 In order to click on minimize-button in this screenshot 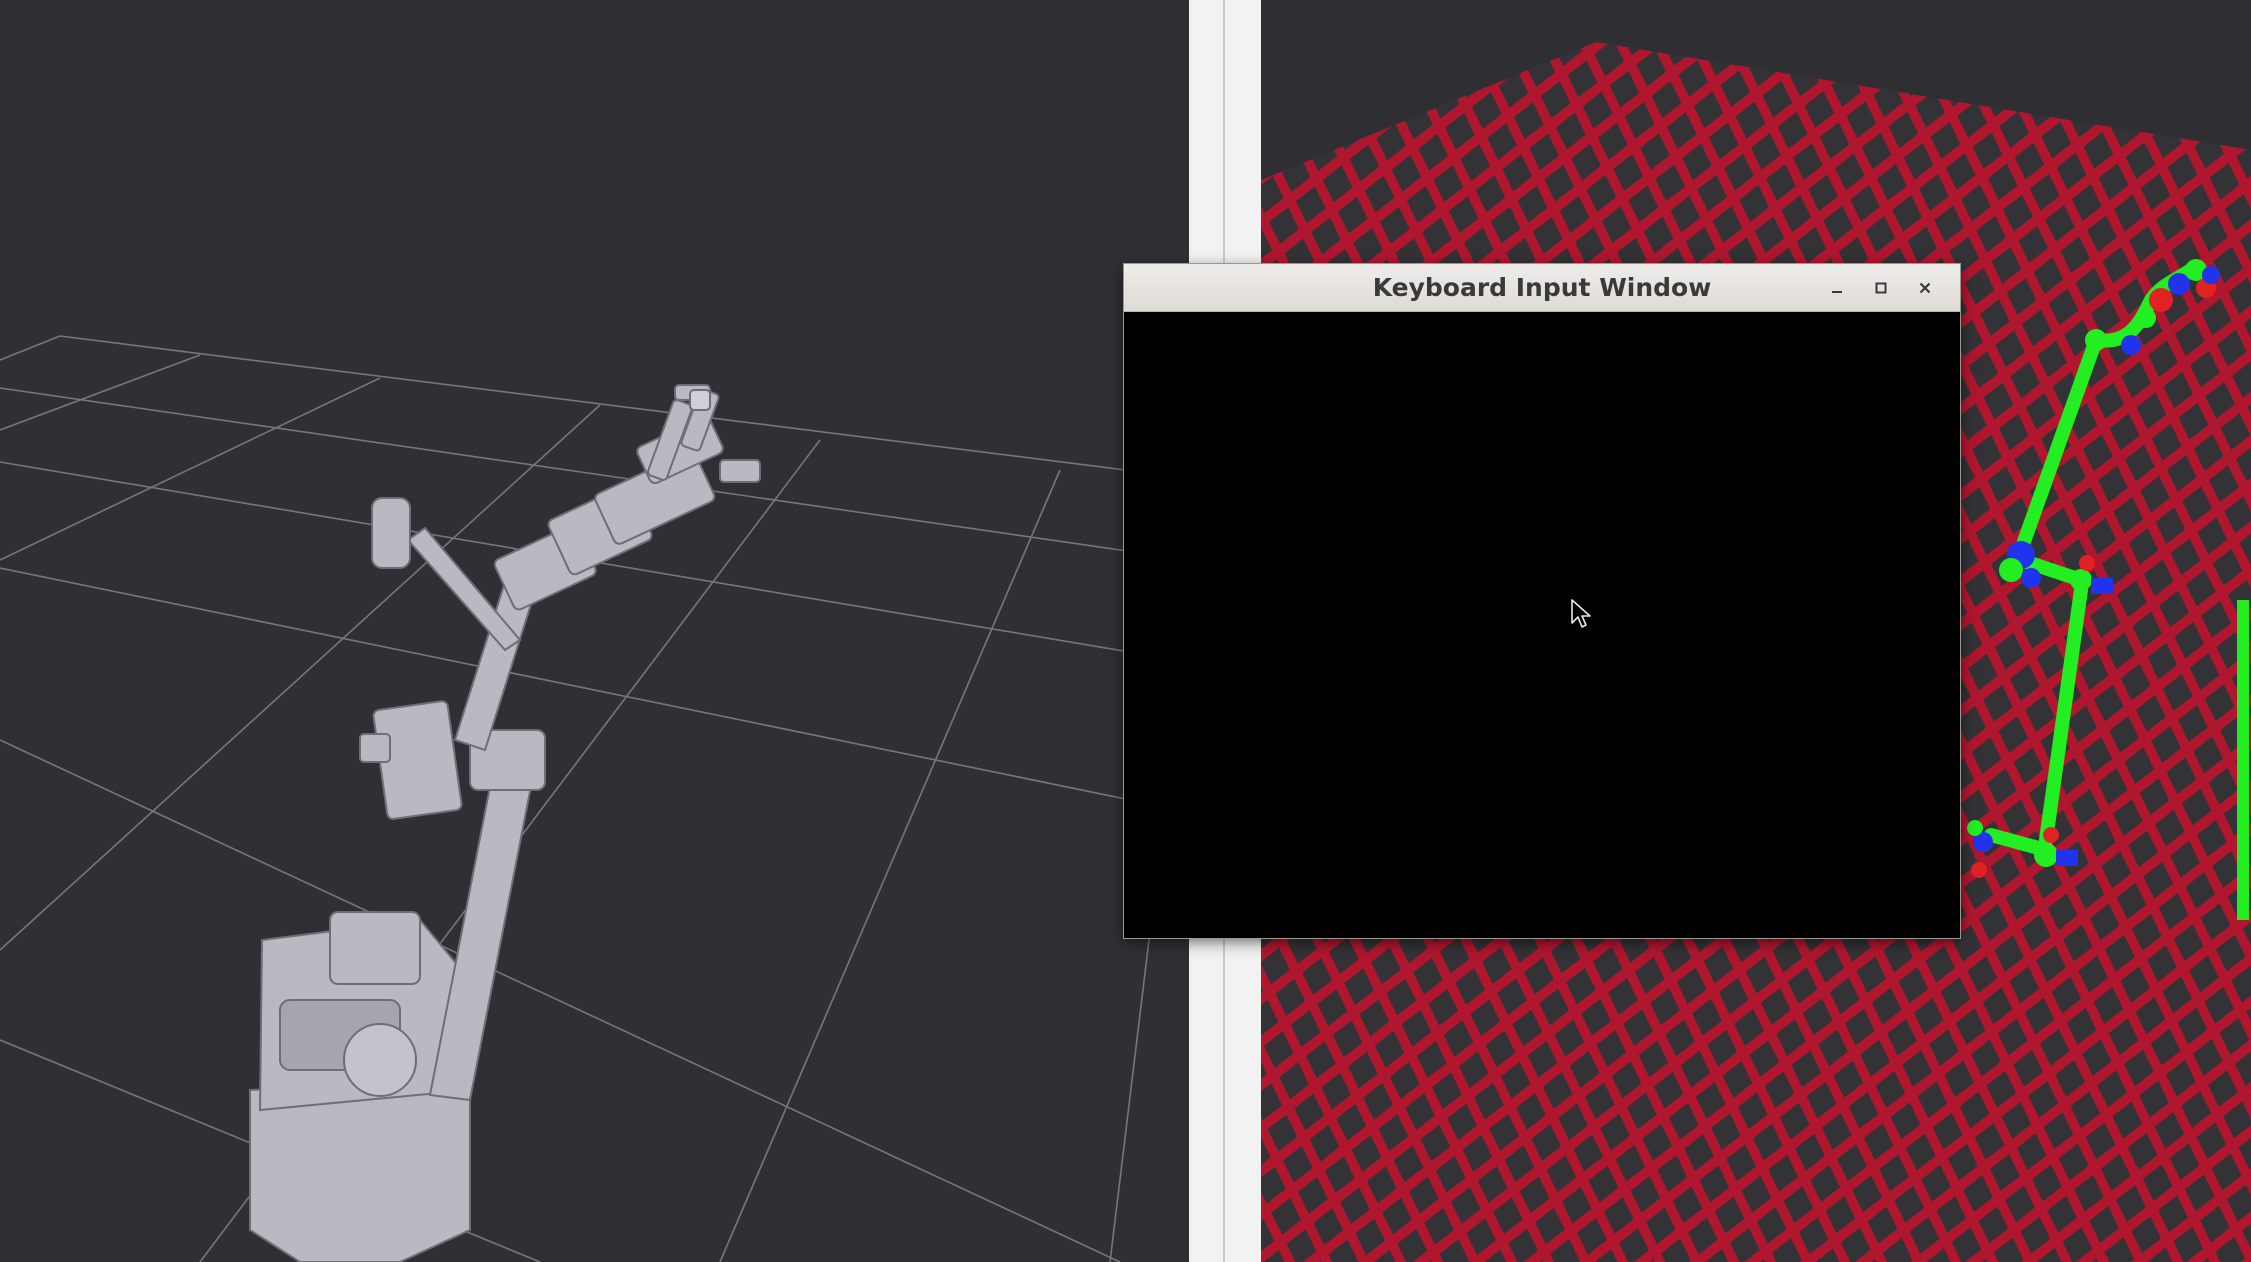, I will do `click(1837, 288)`.